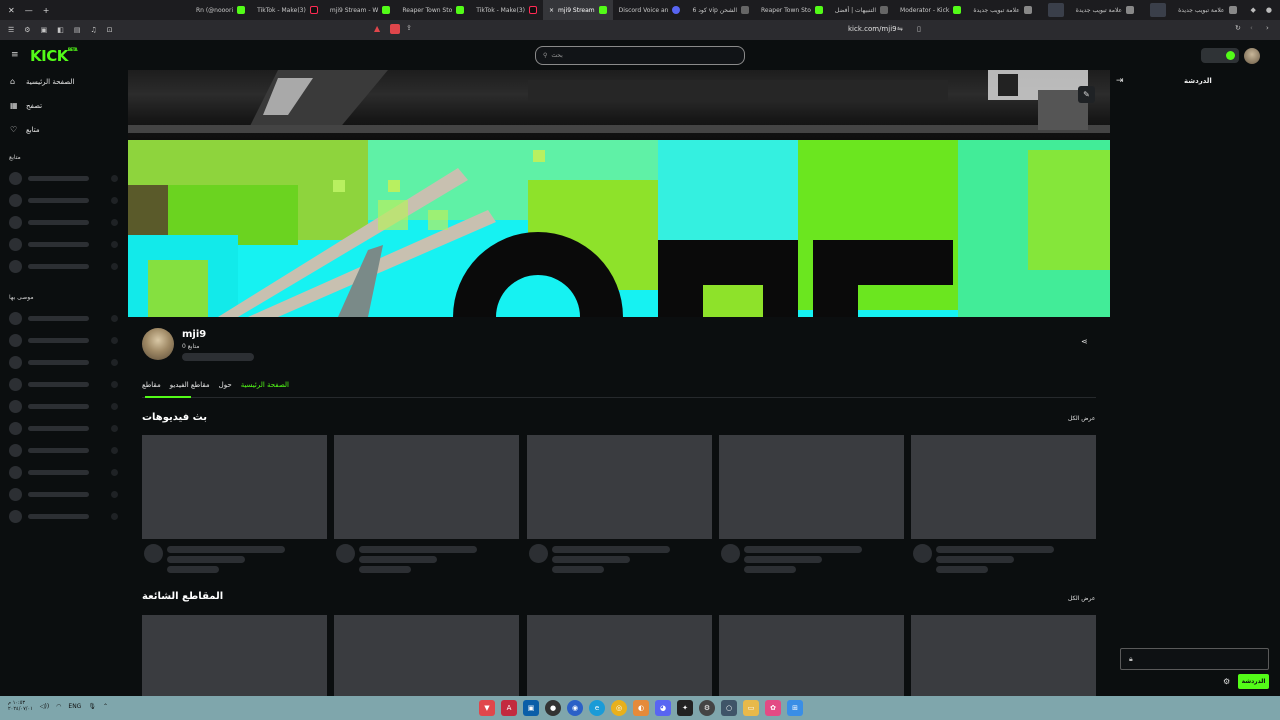 The width and height of the screenshot is (1280, 720). I want to click on language-indicator: ENG, so click(74, 706).